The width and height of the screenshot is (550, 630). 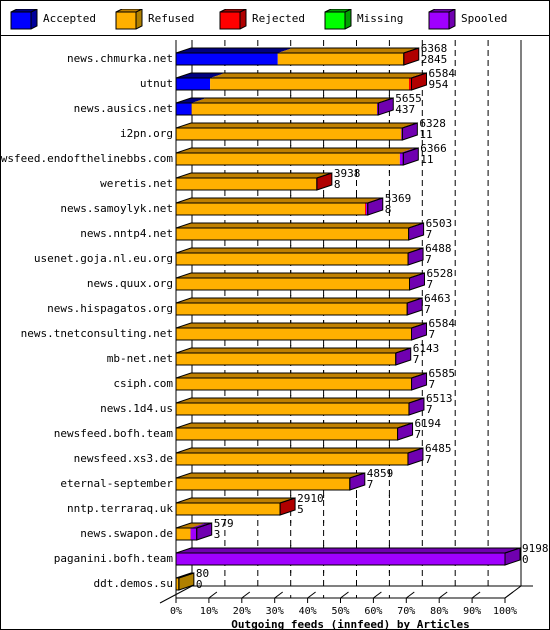 What do you see at coordinates (209, 611) in the screenshot?
I see `x-tick-label: 10%` at bounding box center [209, 611].